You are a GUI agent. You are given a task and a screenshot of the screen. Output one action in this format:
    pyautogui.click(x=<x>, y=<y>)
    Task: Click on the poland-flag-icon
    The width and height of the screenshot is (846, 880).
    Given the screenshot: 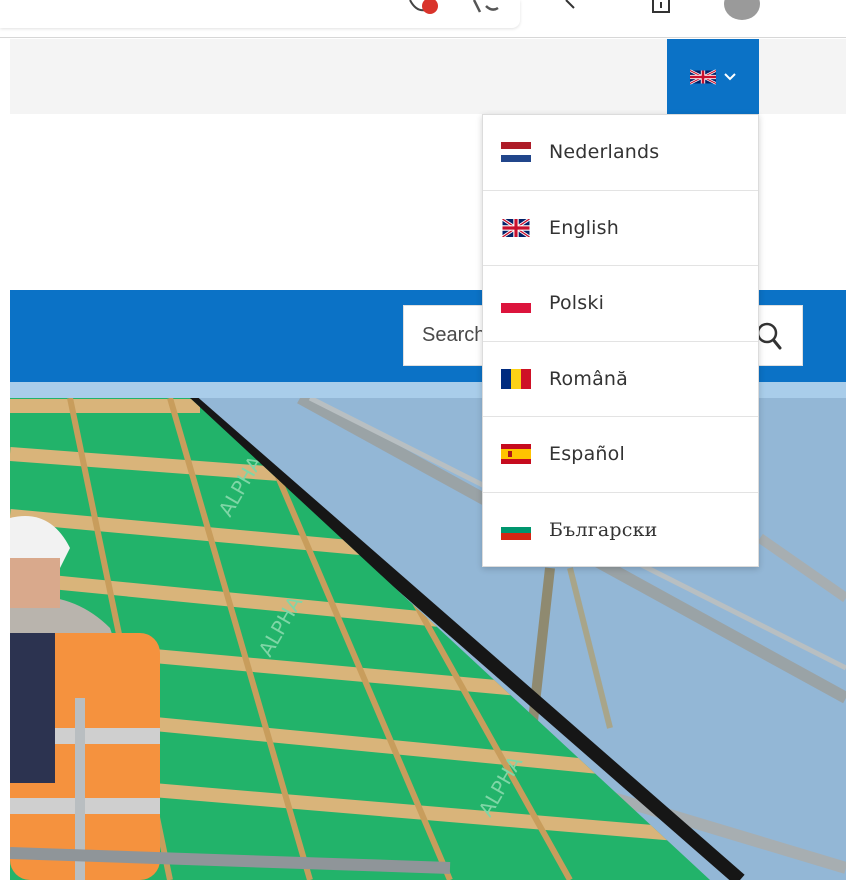 What is the action you would take?
    pyautogui.click(x=516, y=303)
    